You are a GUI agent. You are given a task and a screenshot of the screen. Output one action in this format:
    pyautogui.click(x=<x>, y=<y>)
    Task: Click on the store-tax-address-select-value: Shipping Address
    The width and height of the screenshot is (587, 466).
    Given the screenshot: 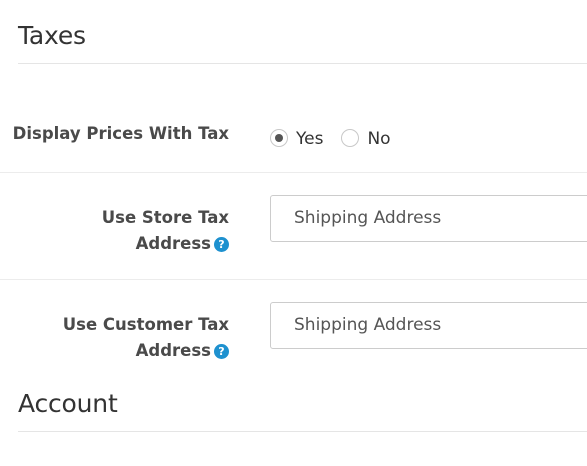 What is the action you would take?
    pyautogui.click(x=368, y=218)
    